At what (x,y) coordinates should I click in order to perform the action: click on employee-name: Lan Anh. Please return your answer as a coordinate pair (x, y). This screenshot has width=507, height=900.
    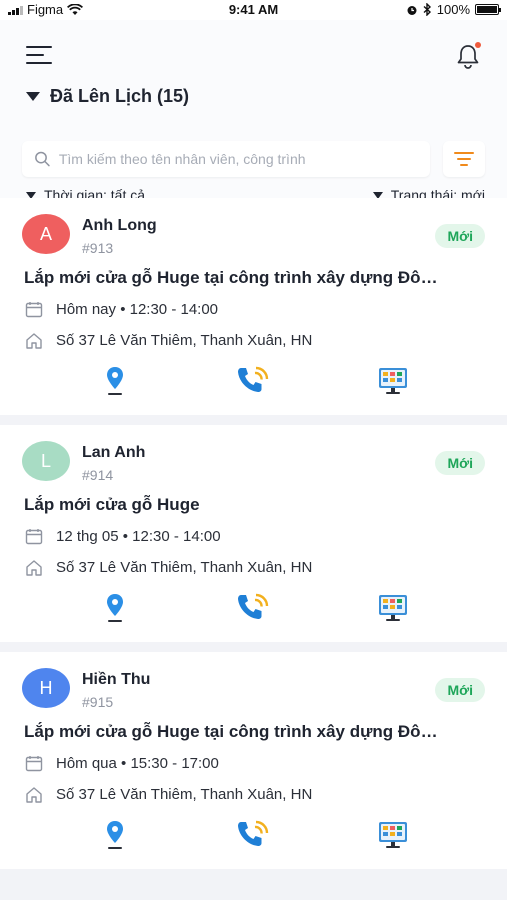
    Looking at the image, I should click on (114, 452).